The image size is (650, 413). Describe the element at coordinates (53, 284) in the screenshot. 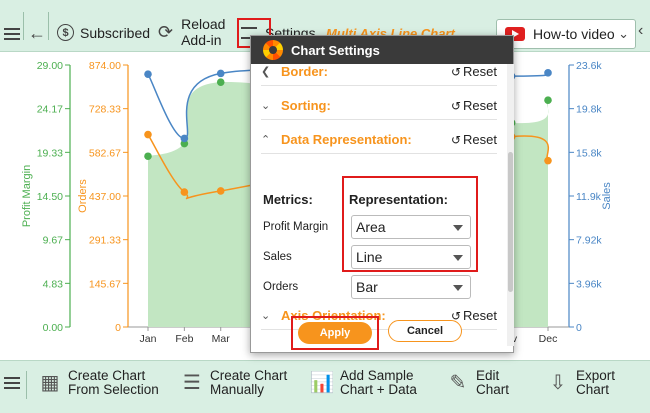

I see `profit_margin-tick-label: 4.83` at that location.